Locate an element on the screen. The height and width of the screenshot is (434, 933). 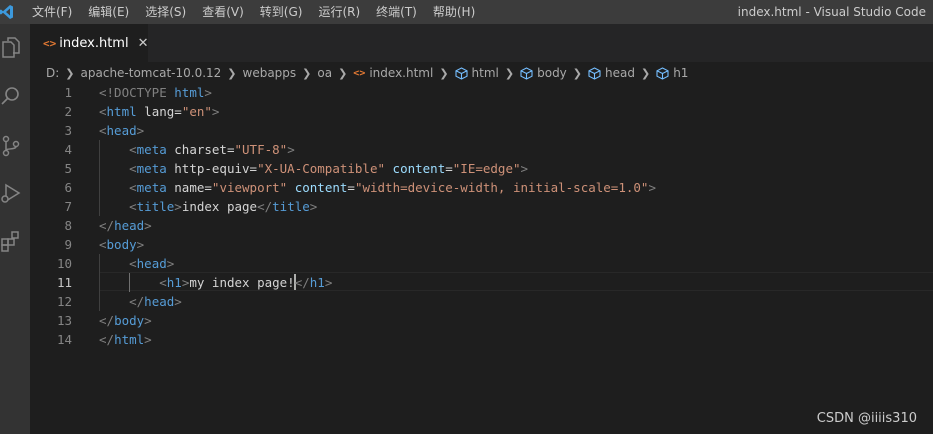
search-icon is located at coordinates (11, 96).